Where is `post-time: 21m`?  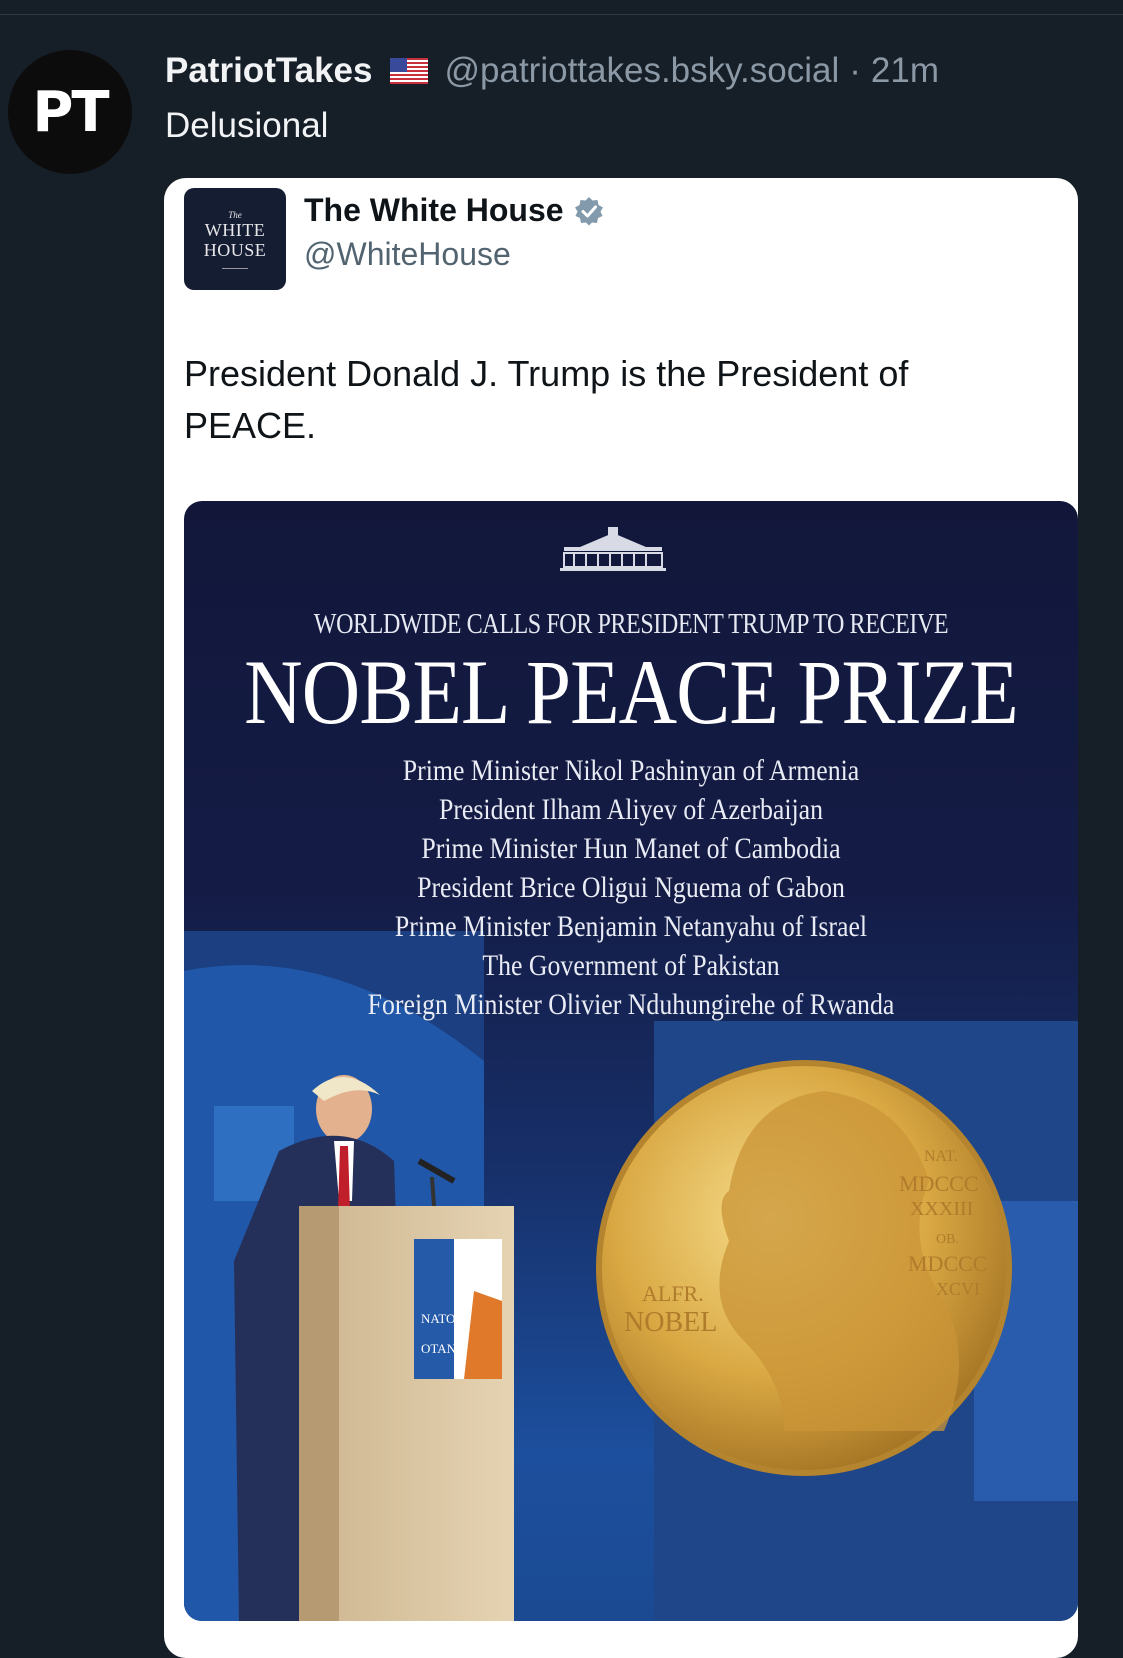
post-time: 21m is located at coordinates (905, 71).